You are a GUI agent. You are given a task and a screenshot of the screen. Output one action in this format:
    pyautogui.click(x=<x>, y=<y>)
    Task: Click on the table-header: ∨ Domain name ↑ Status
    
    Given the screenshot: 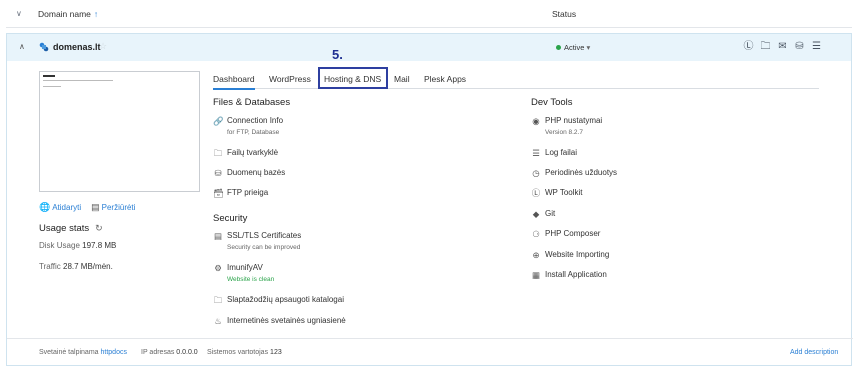 What is the action you would take?
    pyautogui.click(x=429, y=14)
    